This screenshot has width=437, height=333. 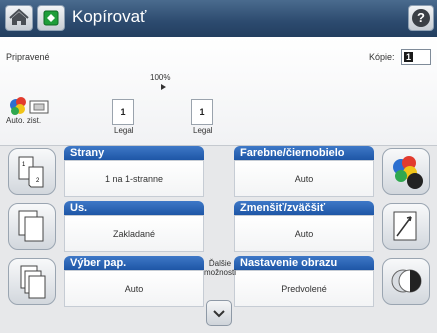 What do you see at coordinates (304, 288) in the screenshot?
I see `image-adjust-value: Predvolené` at bounding box center [304, 288].